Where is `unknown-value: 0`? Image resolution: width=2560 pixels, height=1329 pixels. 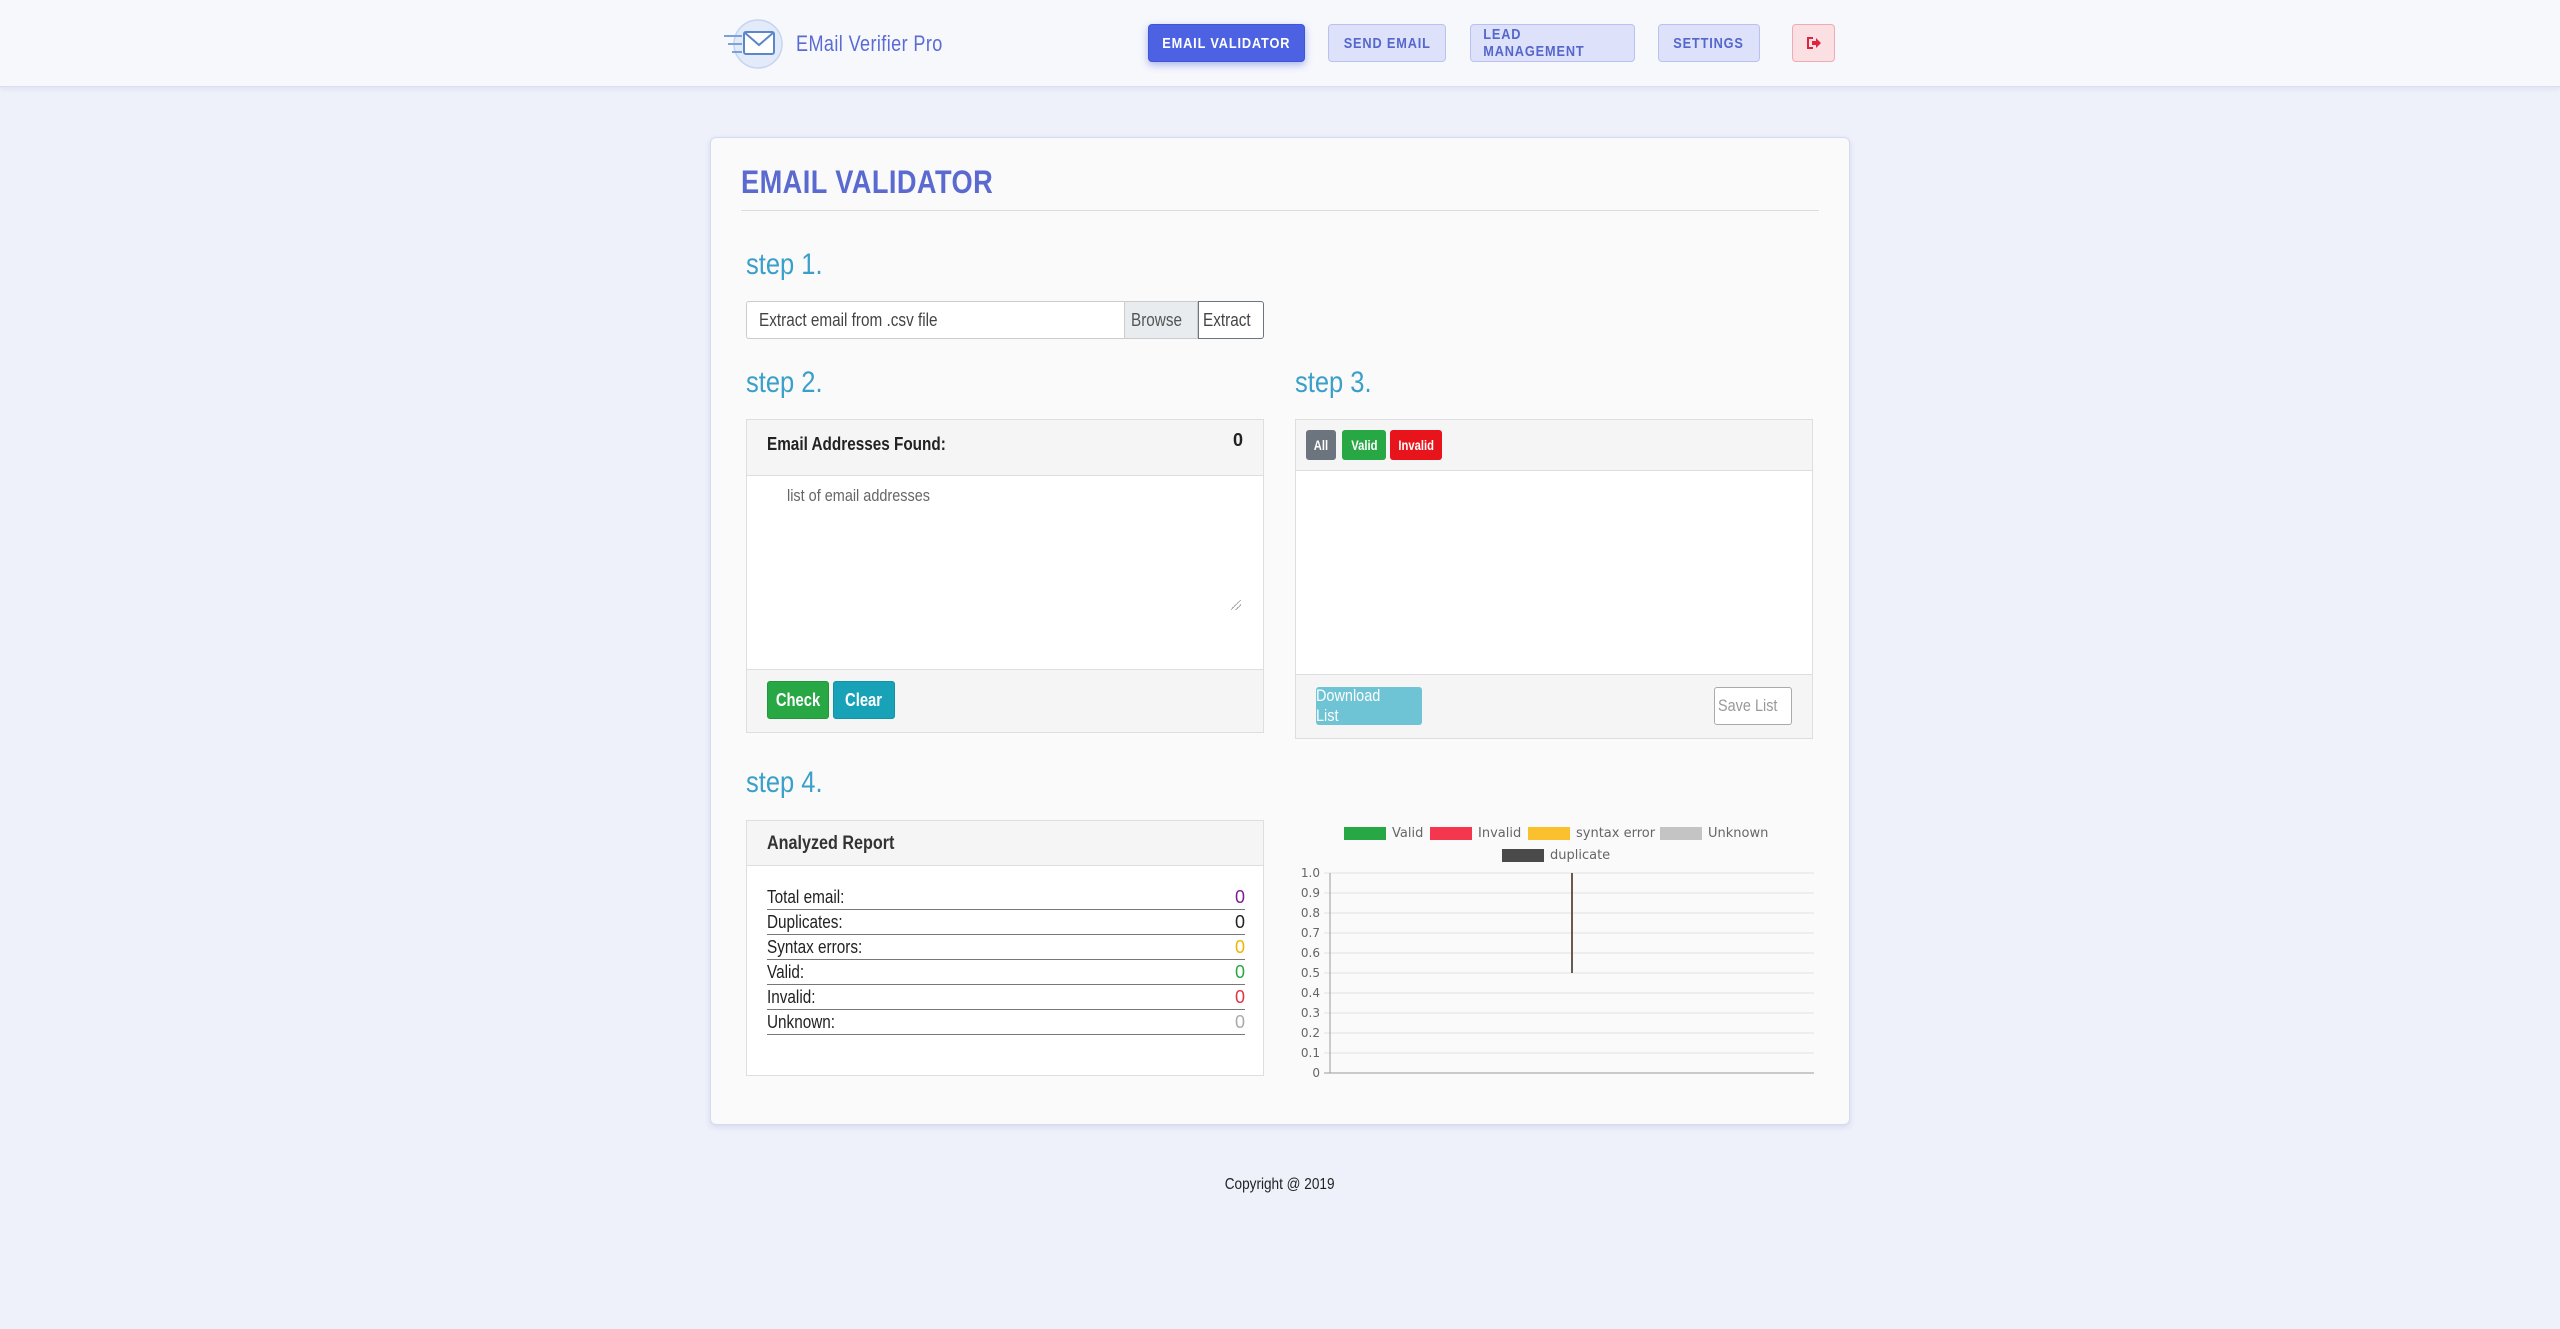
unknown-value: 0 is located at coordinates (1239, 1022).